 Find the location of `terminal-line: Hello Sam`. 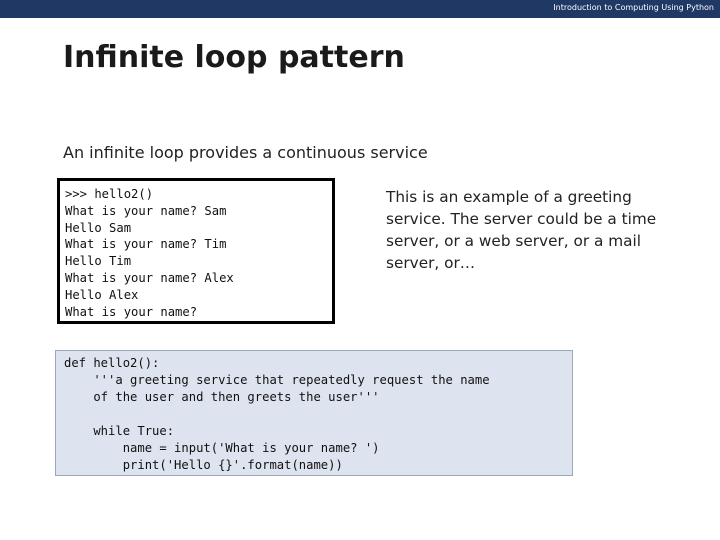

terminal-line: Hello Sam is located at coordinates (98, 227).